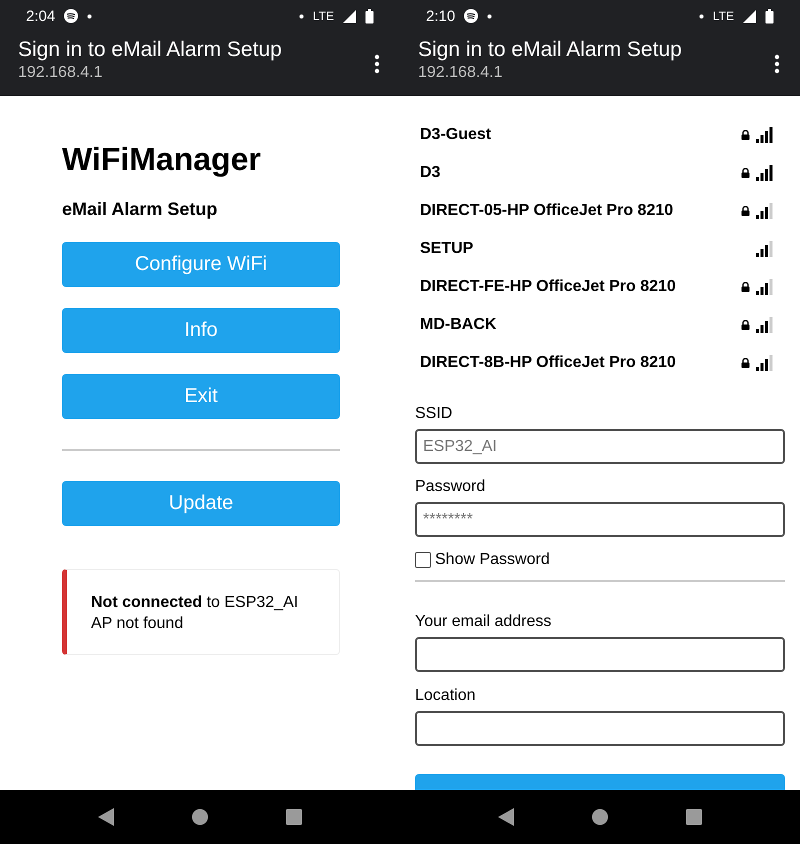 The width and height of the screenshot is (800, 844). What do you see at coordinates (596, 211) in the screenshot?
I see `network-item: DIRECT-05-HP OfficeJet Pro 8210` at bounding box center [596, 211].